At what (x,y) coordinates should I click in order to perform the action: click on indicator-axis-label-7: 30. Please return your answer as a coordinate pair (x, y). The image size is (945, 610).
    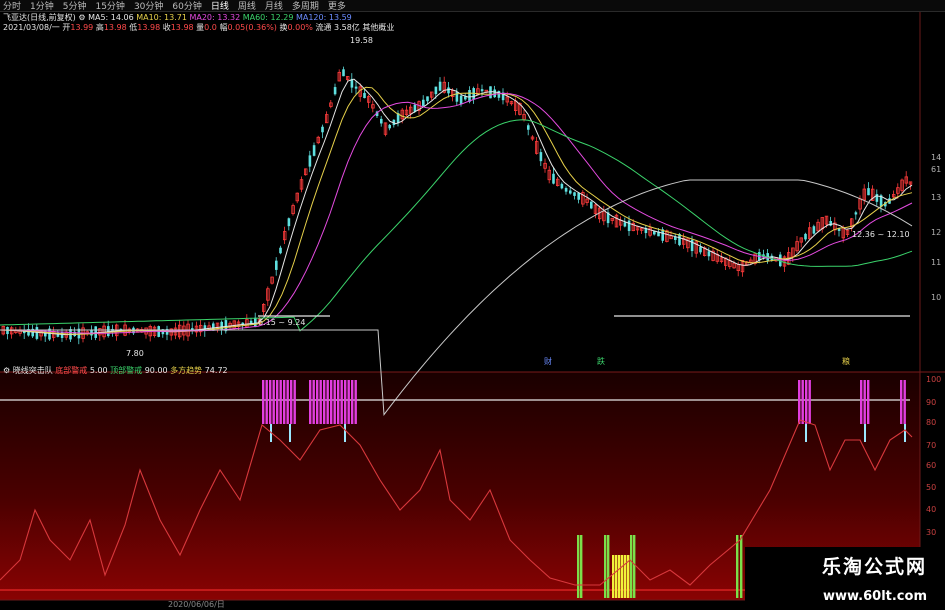
    Looking at the image, I should click on (931, 532).